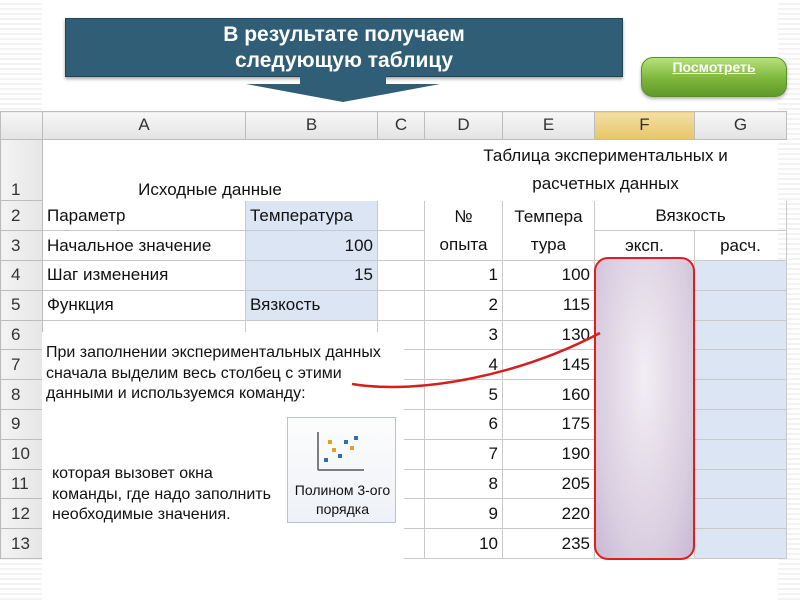  I want to click on select-all-corner, so click(21, 125).